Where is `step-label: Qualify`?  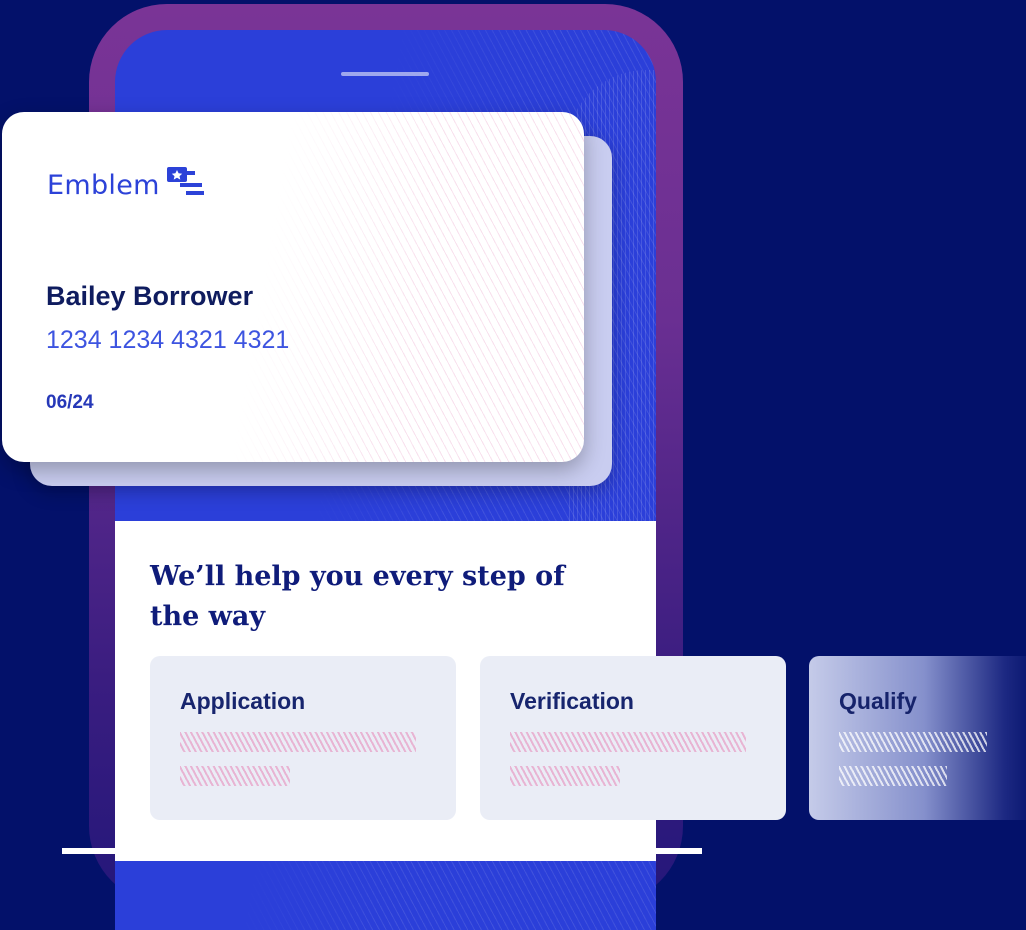
step-label: Qualify is located at coordinates (878, 701).